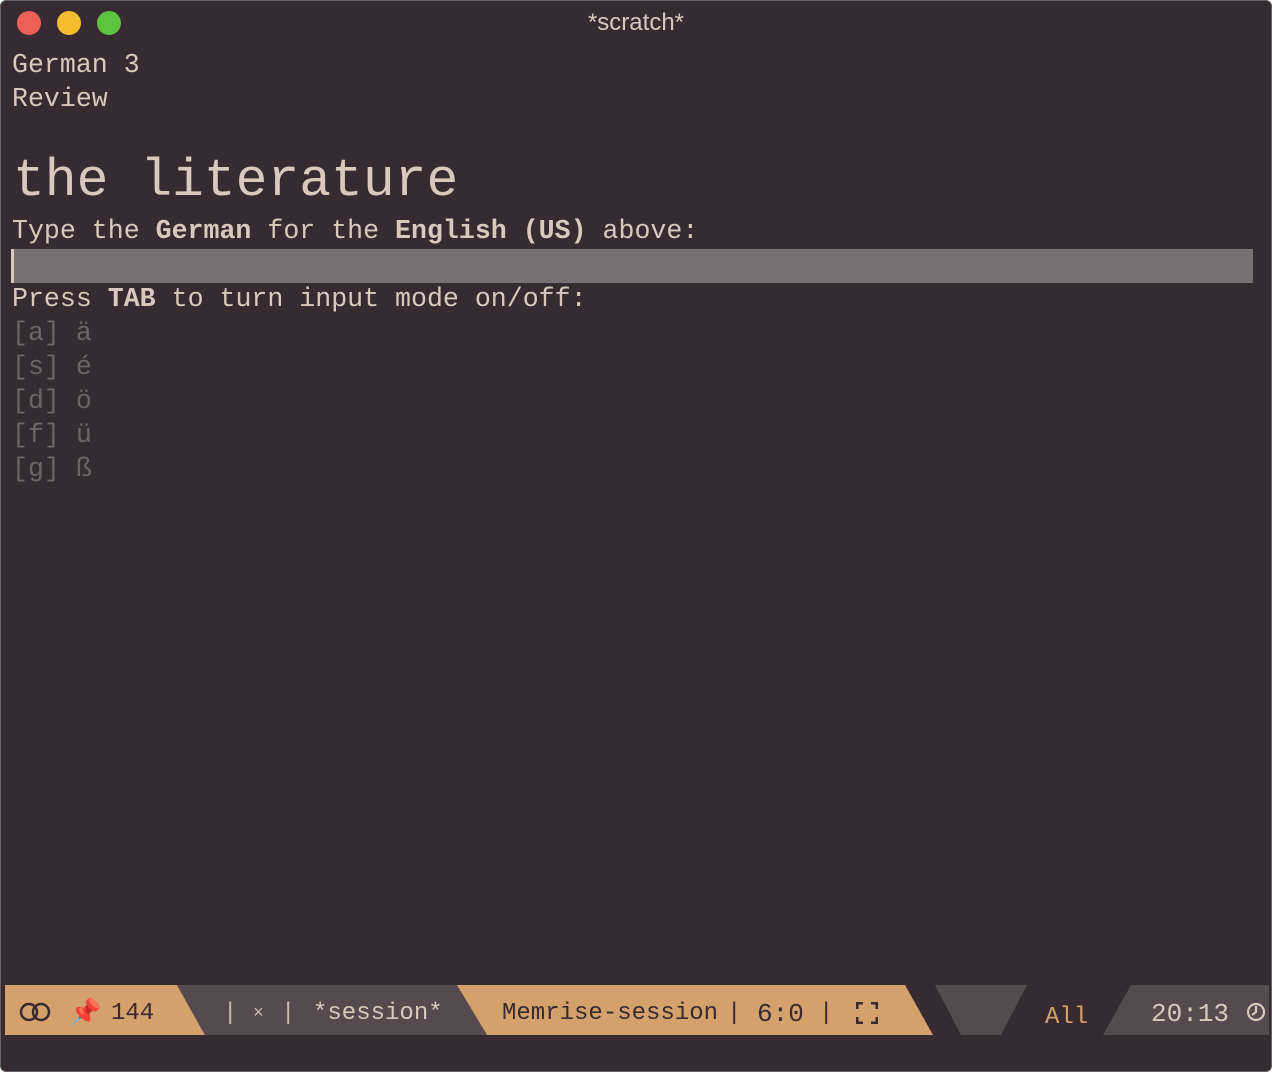 The width and height of the screenshot is (1272, 1072). I want to click on cursor-position: 6:0, so click(780, 1014).